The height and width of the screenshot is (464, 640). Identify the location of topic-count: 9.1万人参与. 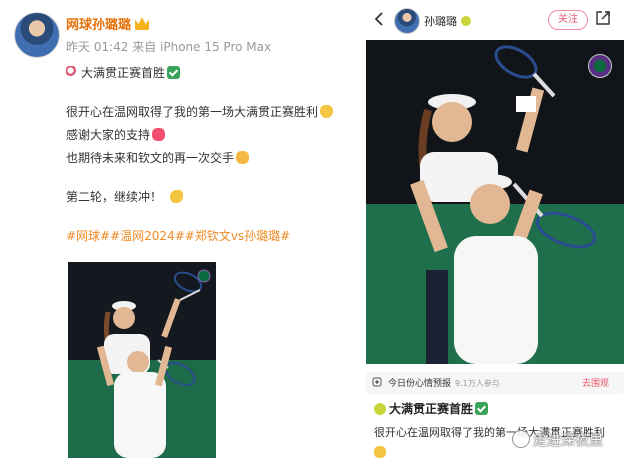
(477, 383).